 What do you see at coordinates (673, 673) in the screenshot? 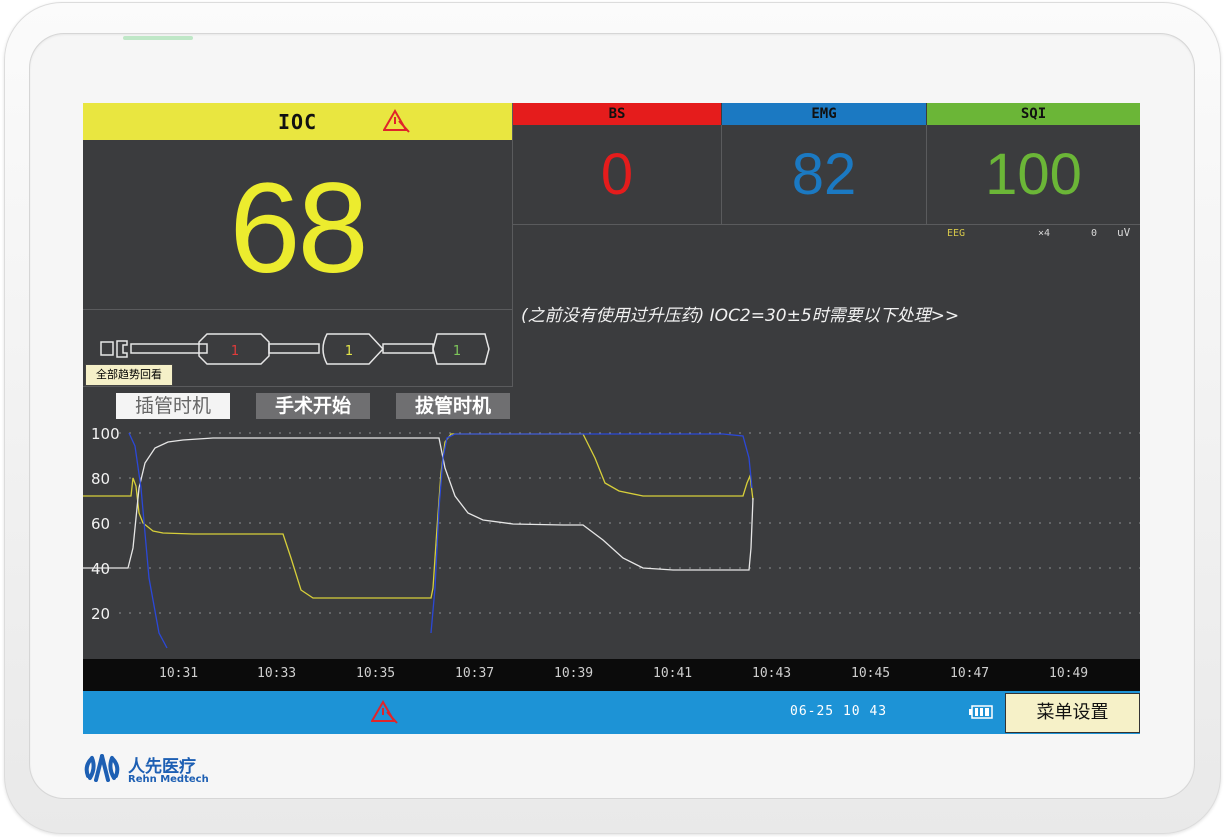
I see `x-tick: 10:41` at bounding box center [673, 673].